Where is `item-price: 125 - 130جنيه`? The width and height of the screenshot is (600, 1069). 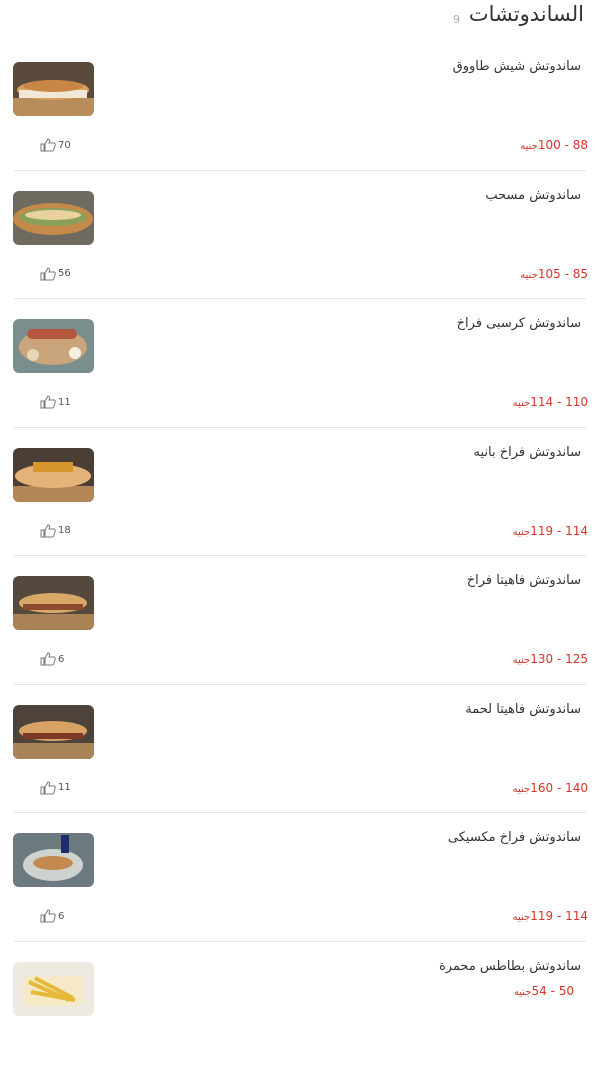 item-price: 125 - 130جنيه is located at coordinates (550, 659).